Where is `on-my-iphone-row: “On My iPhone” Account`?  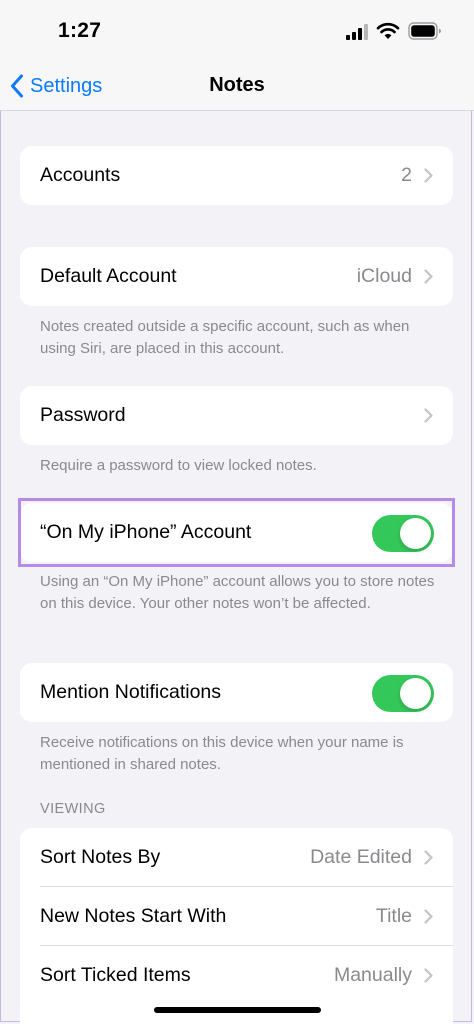 on-my-iphone-row: “On My iPhone” Account is located at coordinates (236, 532).